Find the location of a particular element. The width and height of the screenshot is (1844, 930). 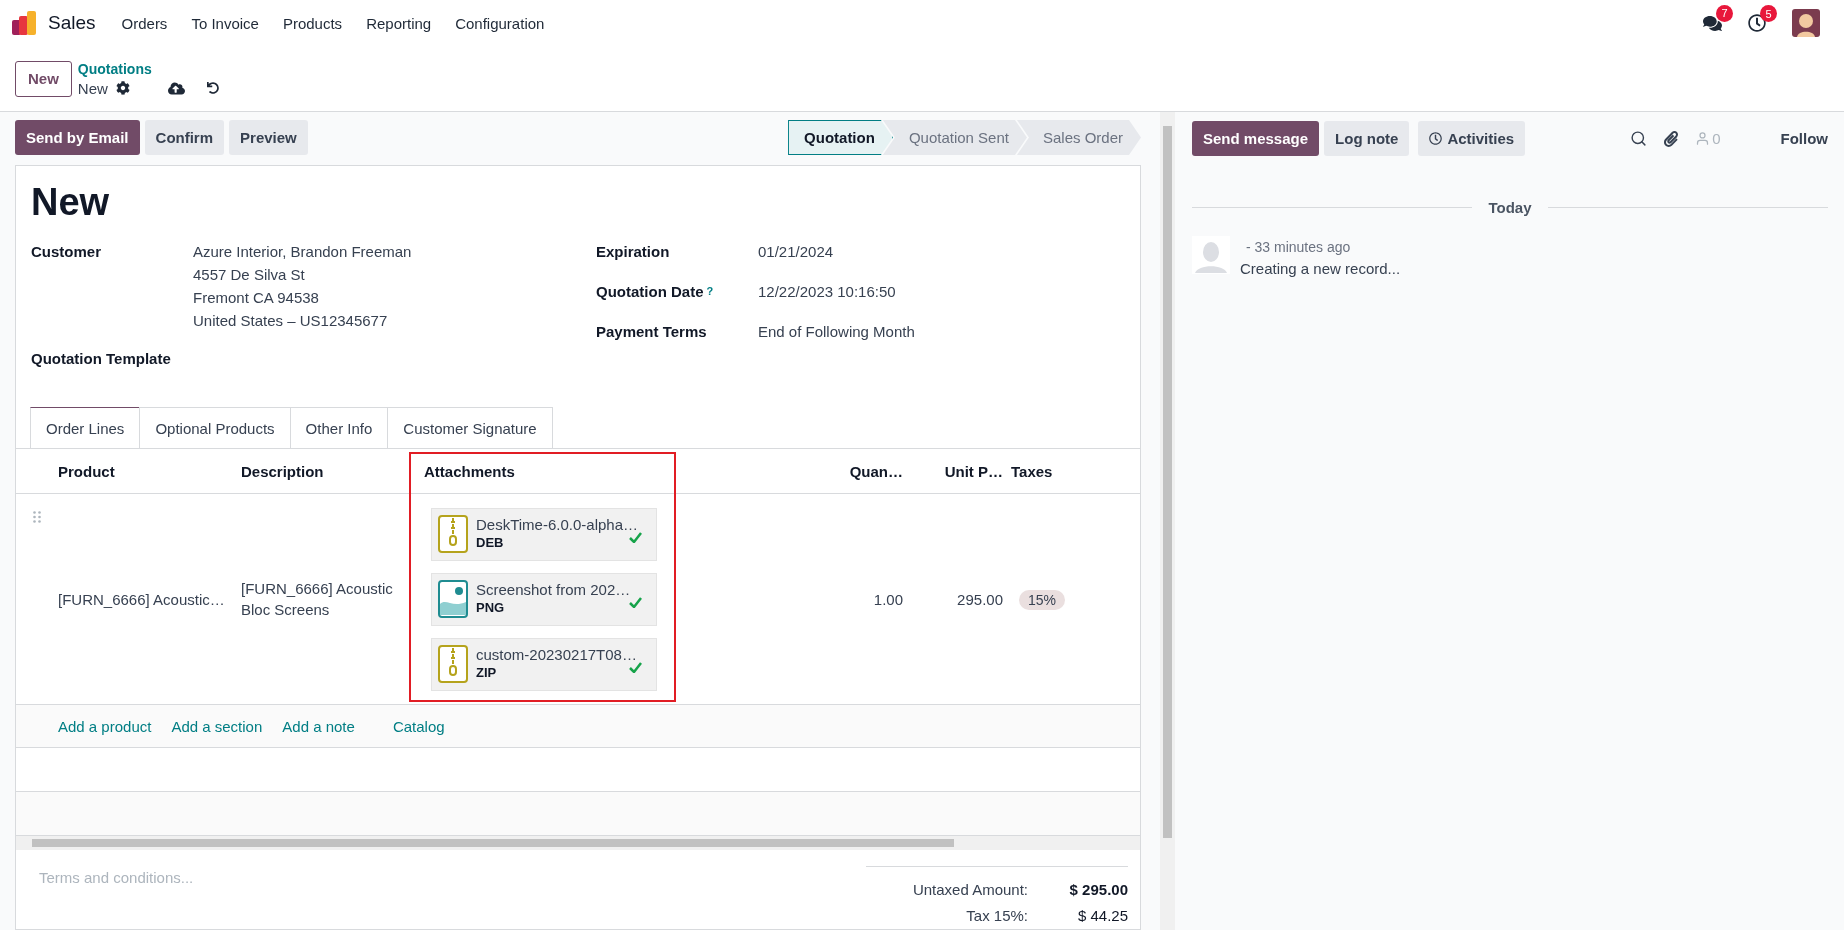

menu-item: Configuration is located at coordinates (500, 23).